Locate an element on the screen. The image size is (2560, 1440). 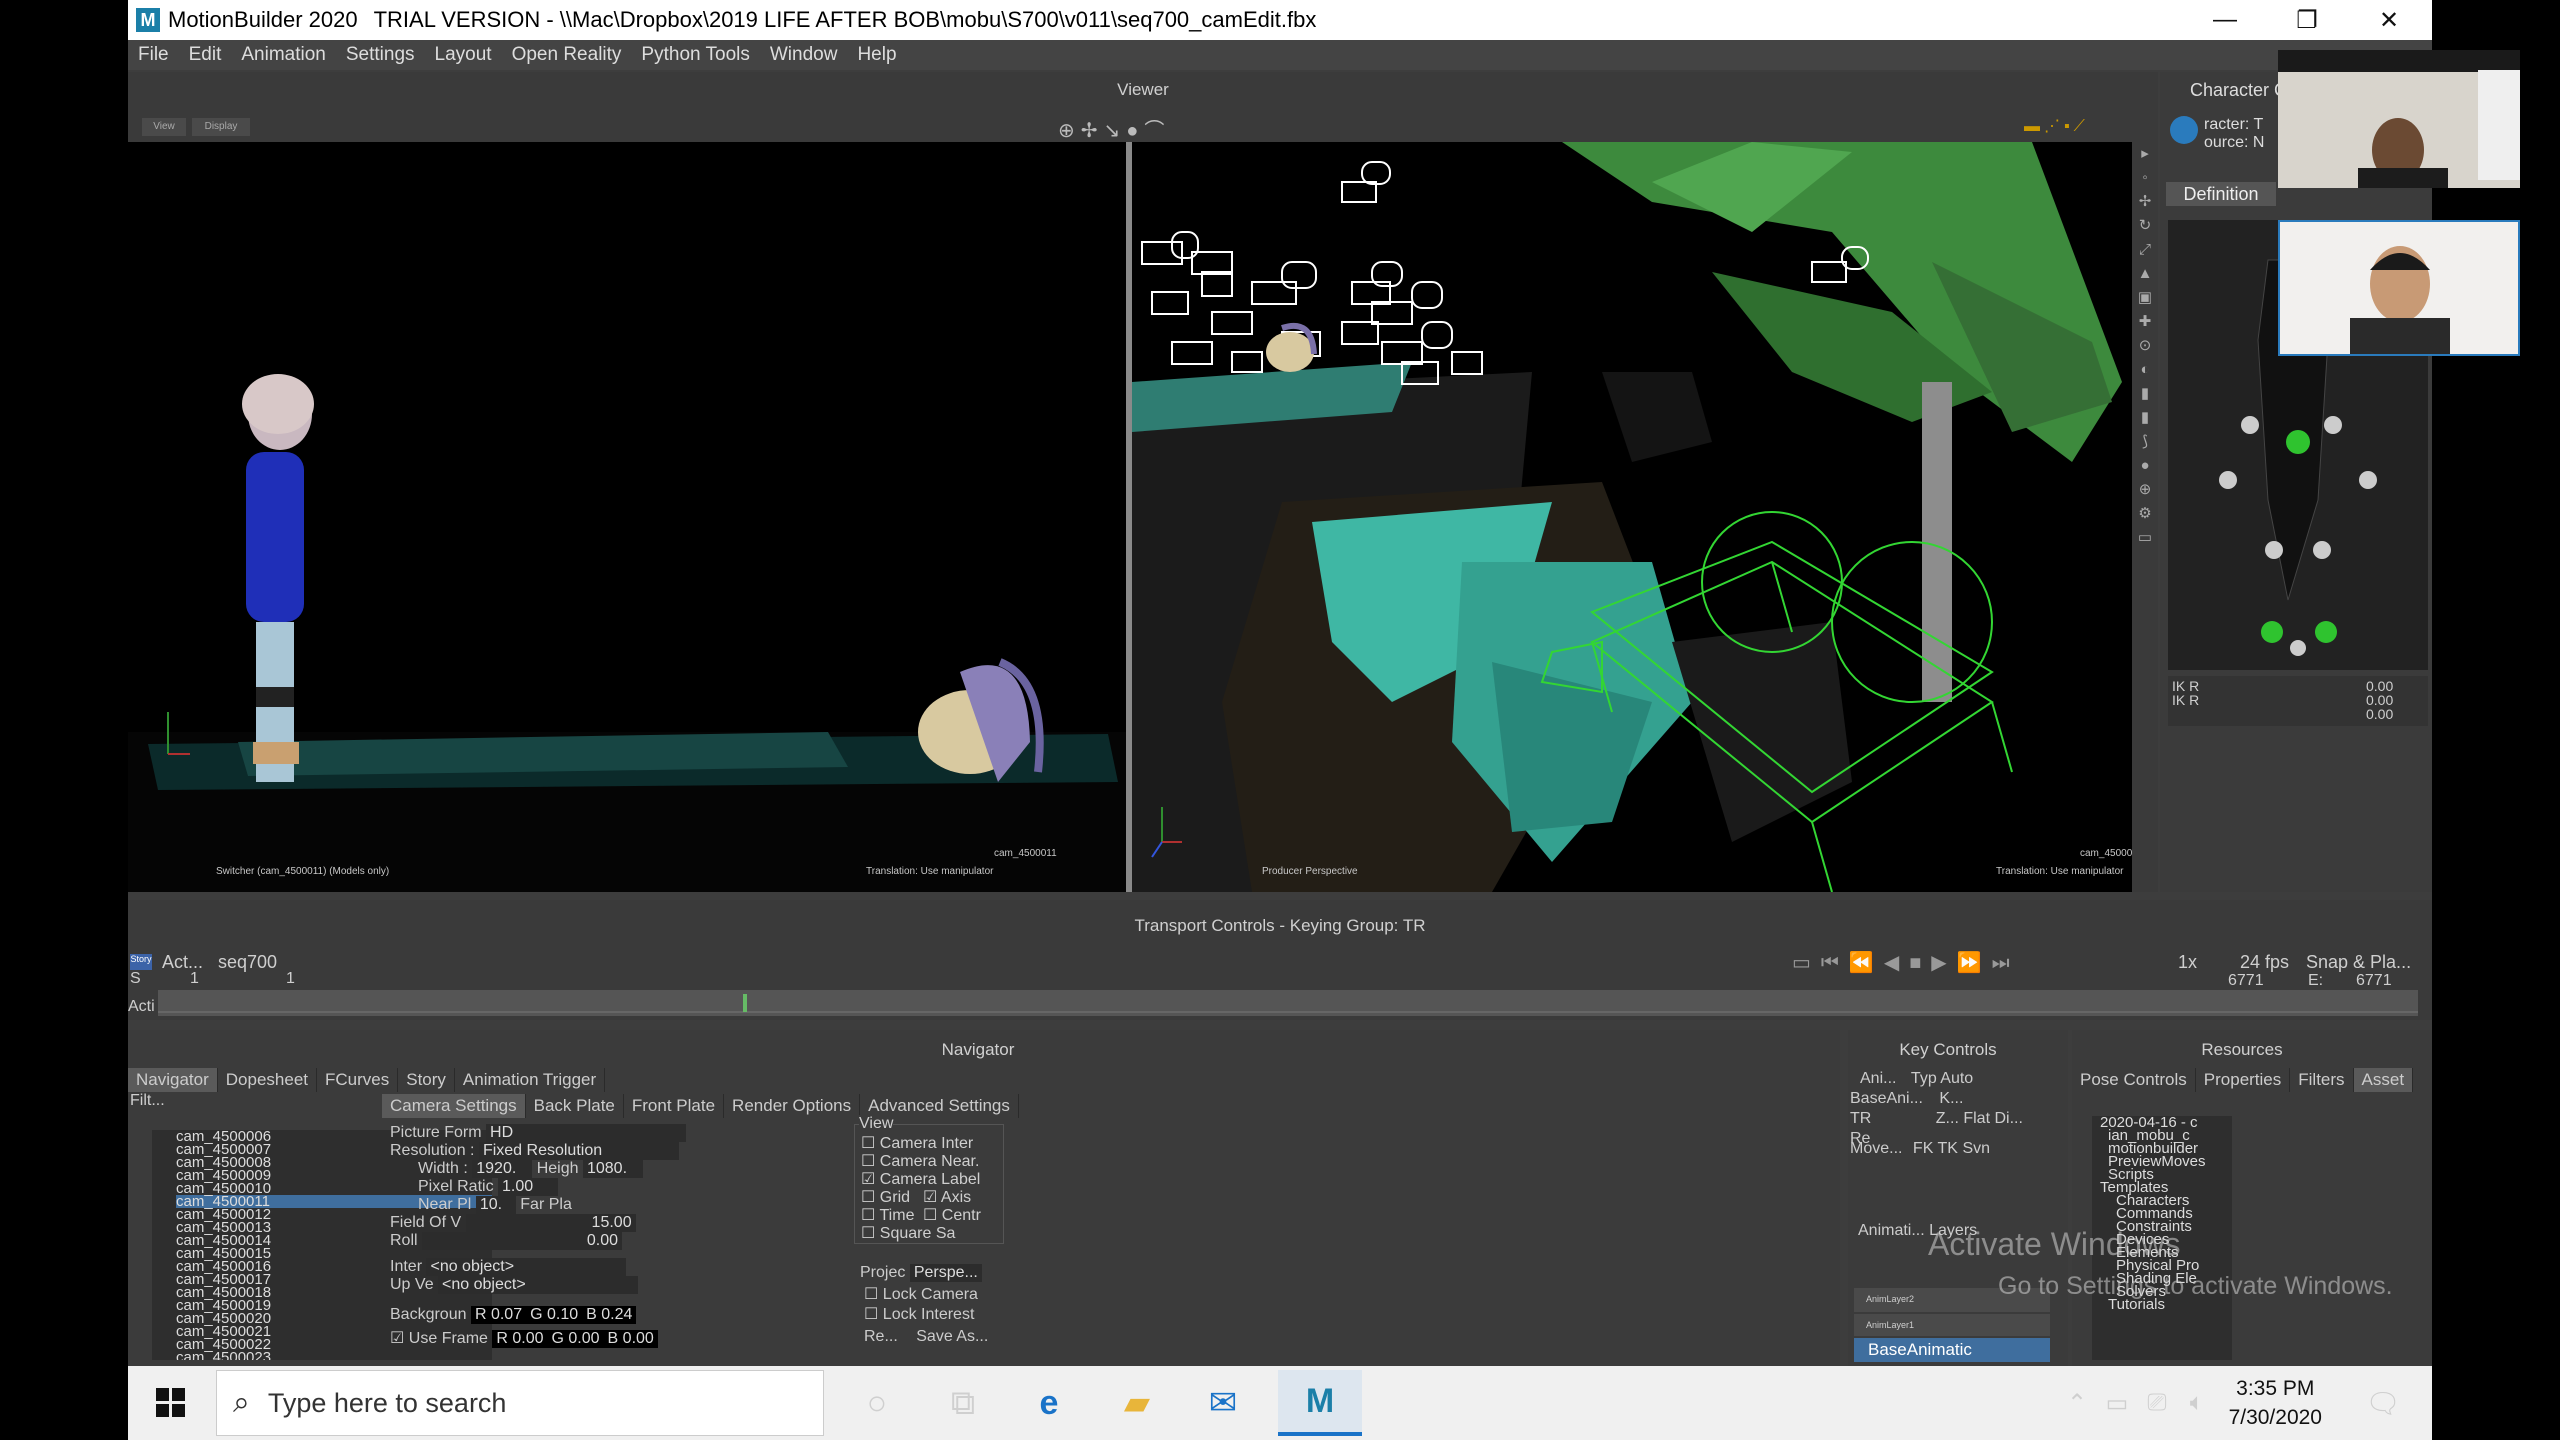
picture-format-select: HD is located at coordinates (586, 1133).